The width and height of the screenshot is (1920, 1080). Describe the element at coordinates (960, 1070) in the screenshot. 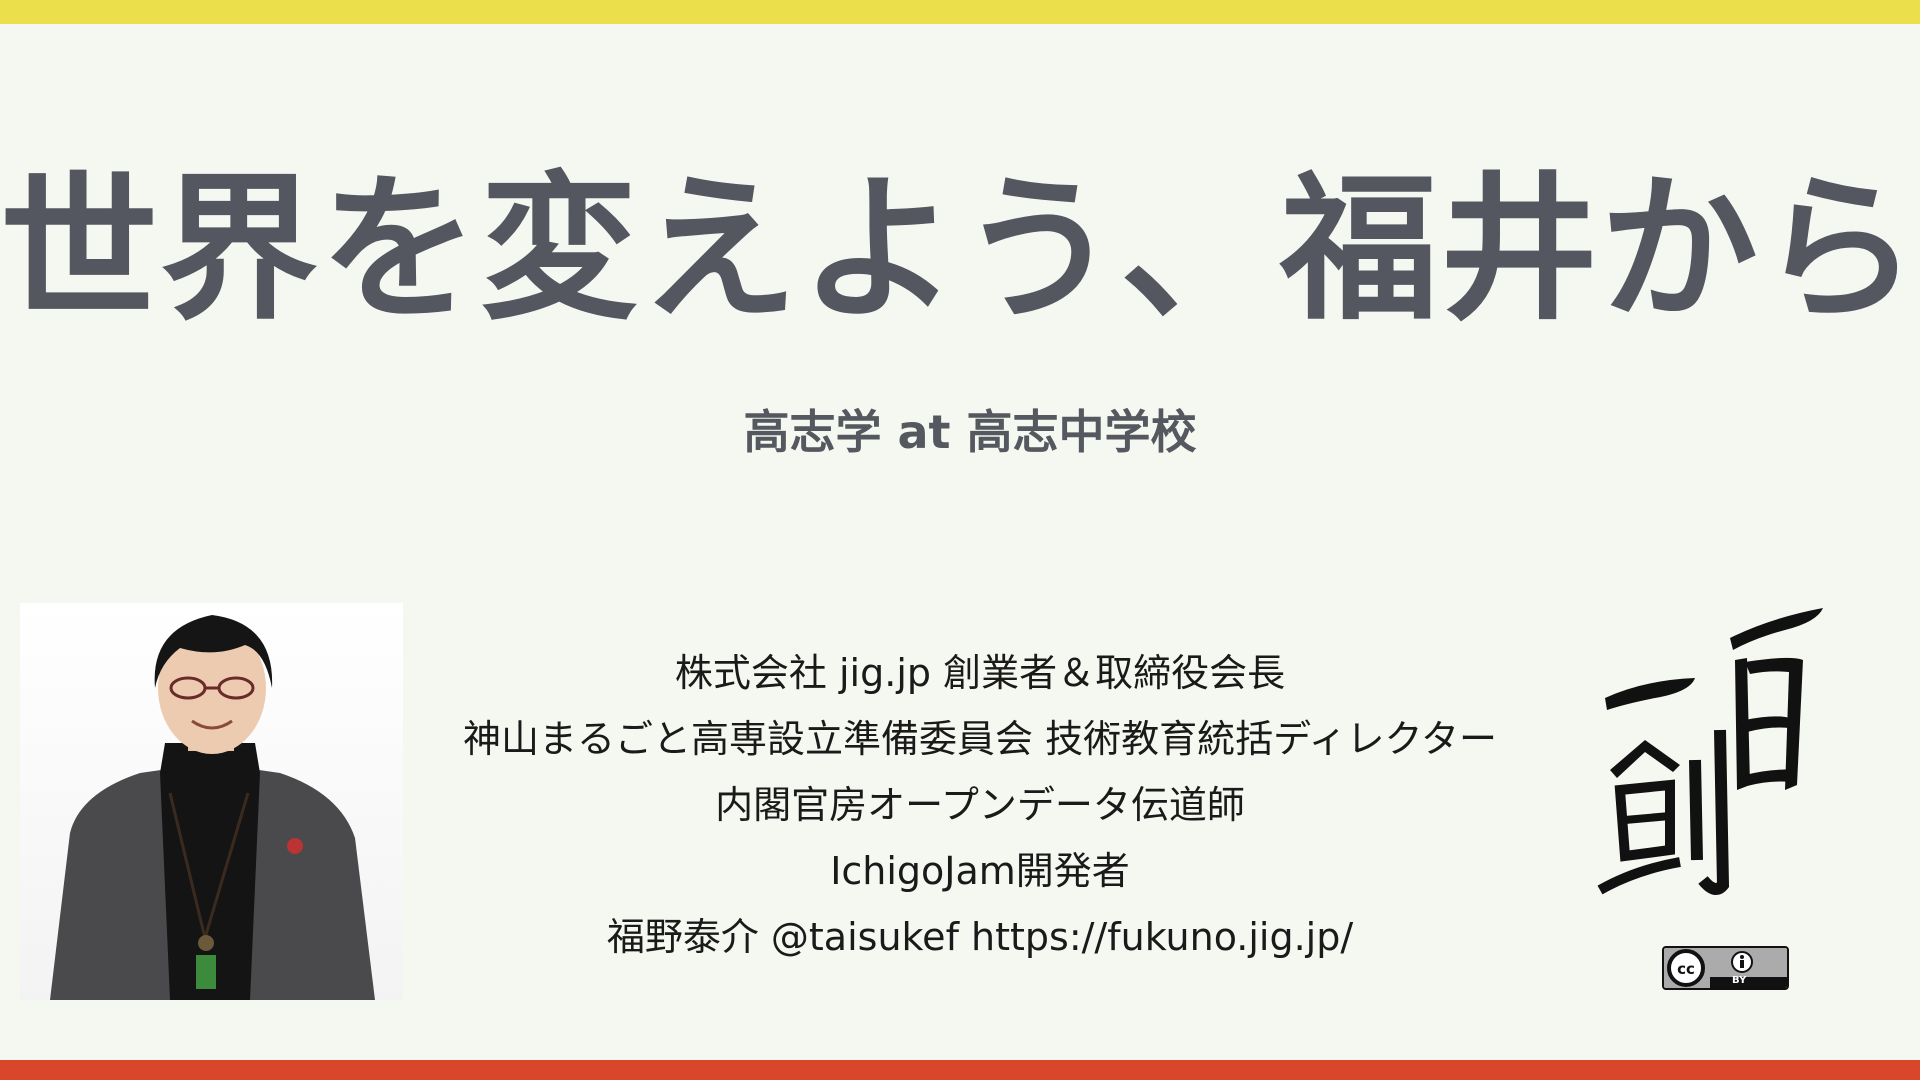

I see `bottom-accent-bar` at that location.